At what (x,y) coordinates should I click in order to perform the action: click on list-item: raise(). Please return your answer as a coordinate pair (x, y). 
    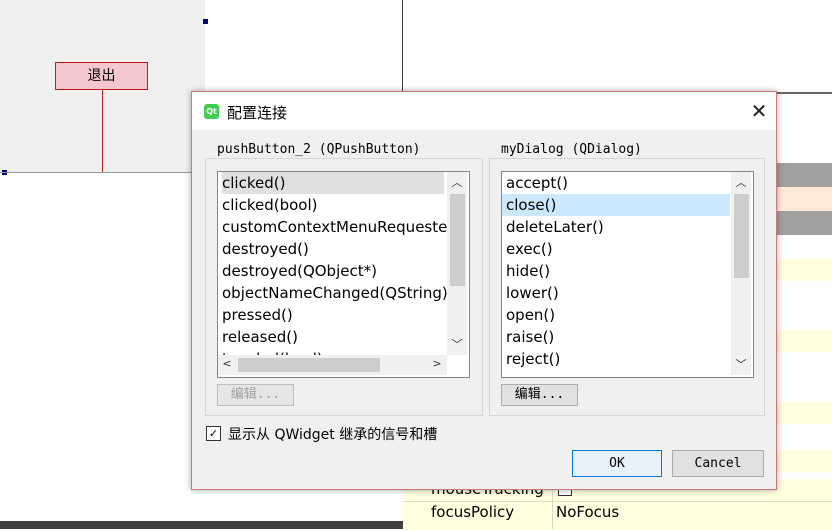
    Looking at the image, I should click on (530, 337).